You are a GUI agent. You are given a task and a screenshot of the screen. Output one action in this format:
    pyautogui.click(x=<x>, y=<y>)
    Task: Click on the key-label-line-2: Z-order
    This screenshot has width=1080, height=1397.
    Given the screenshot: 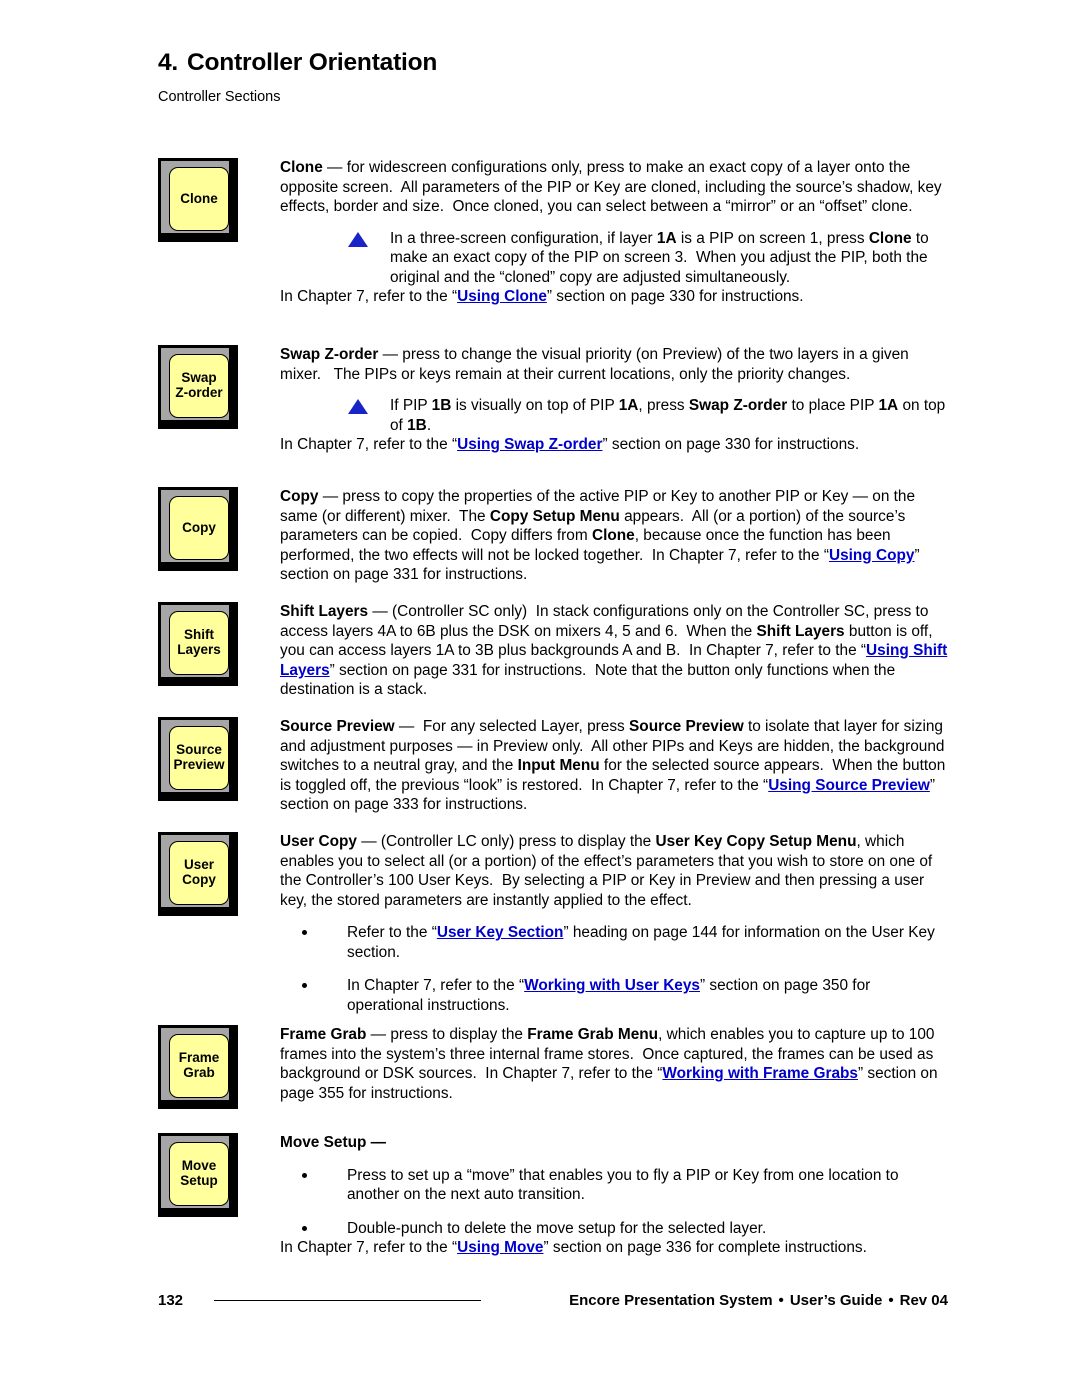 What is the action you would take?
    pyautogui.click(x=199, y=392)
    